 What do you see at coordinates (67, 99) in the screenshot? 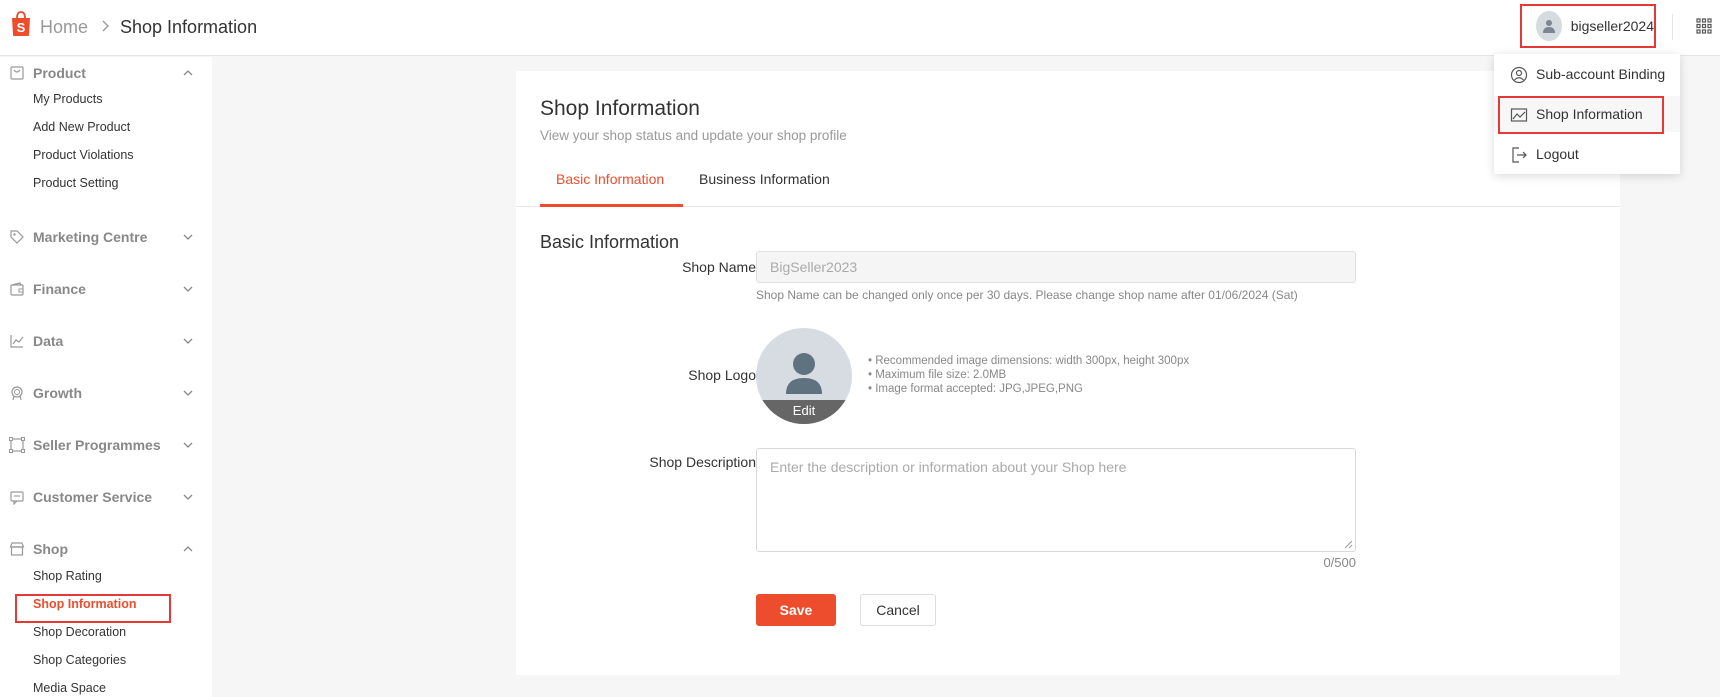
I see `sidebar-item-my-products: My Products` at bounding box center [67, 99].